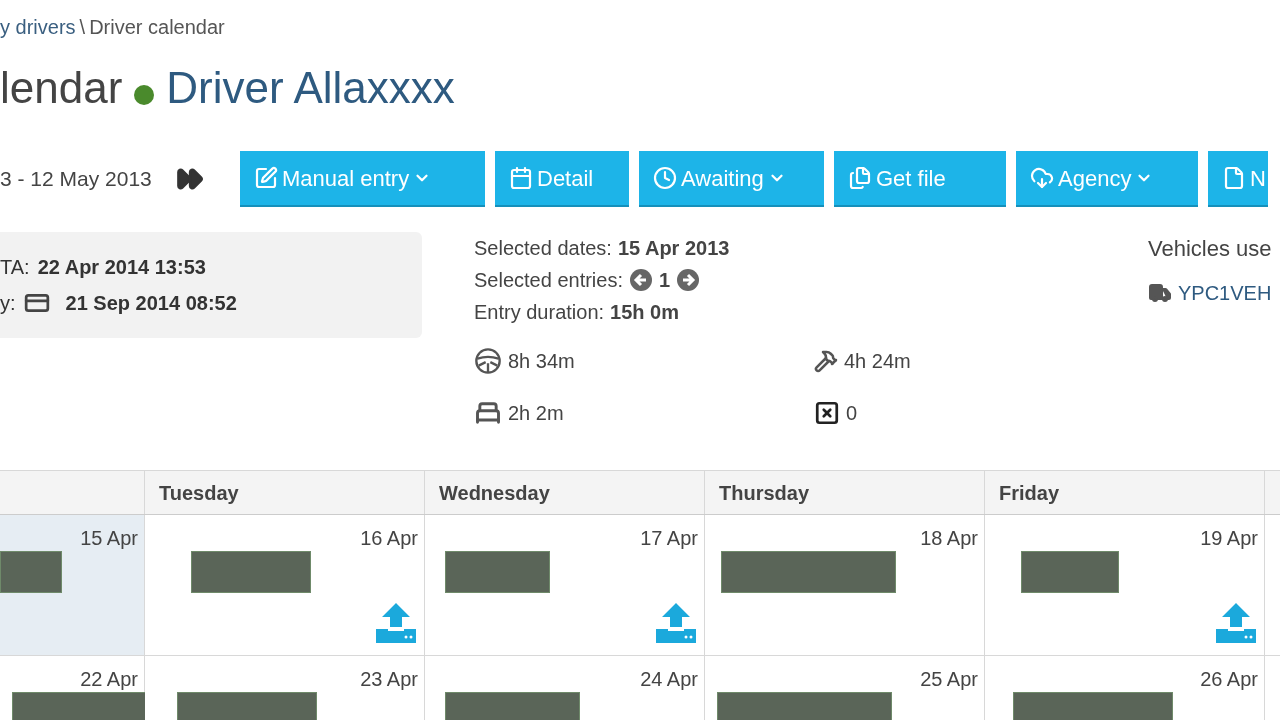 The width and height of the screenshot is (1280, 720). Describe the element at coordinates (1210, 248) in the screenshot. I see `vehicles-heading: Vehicles use` at that location.